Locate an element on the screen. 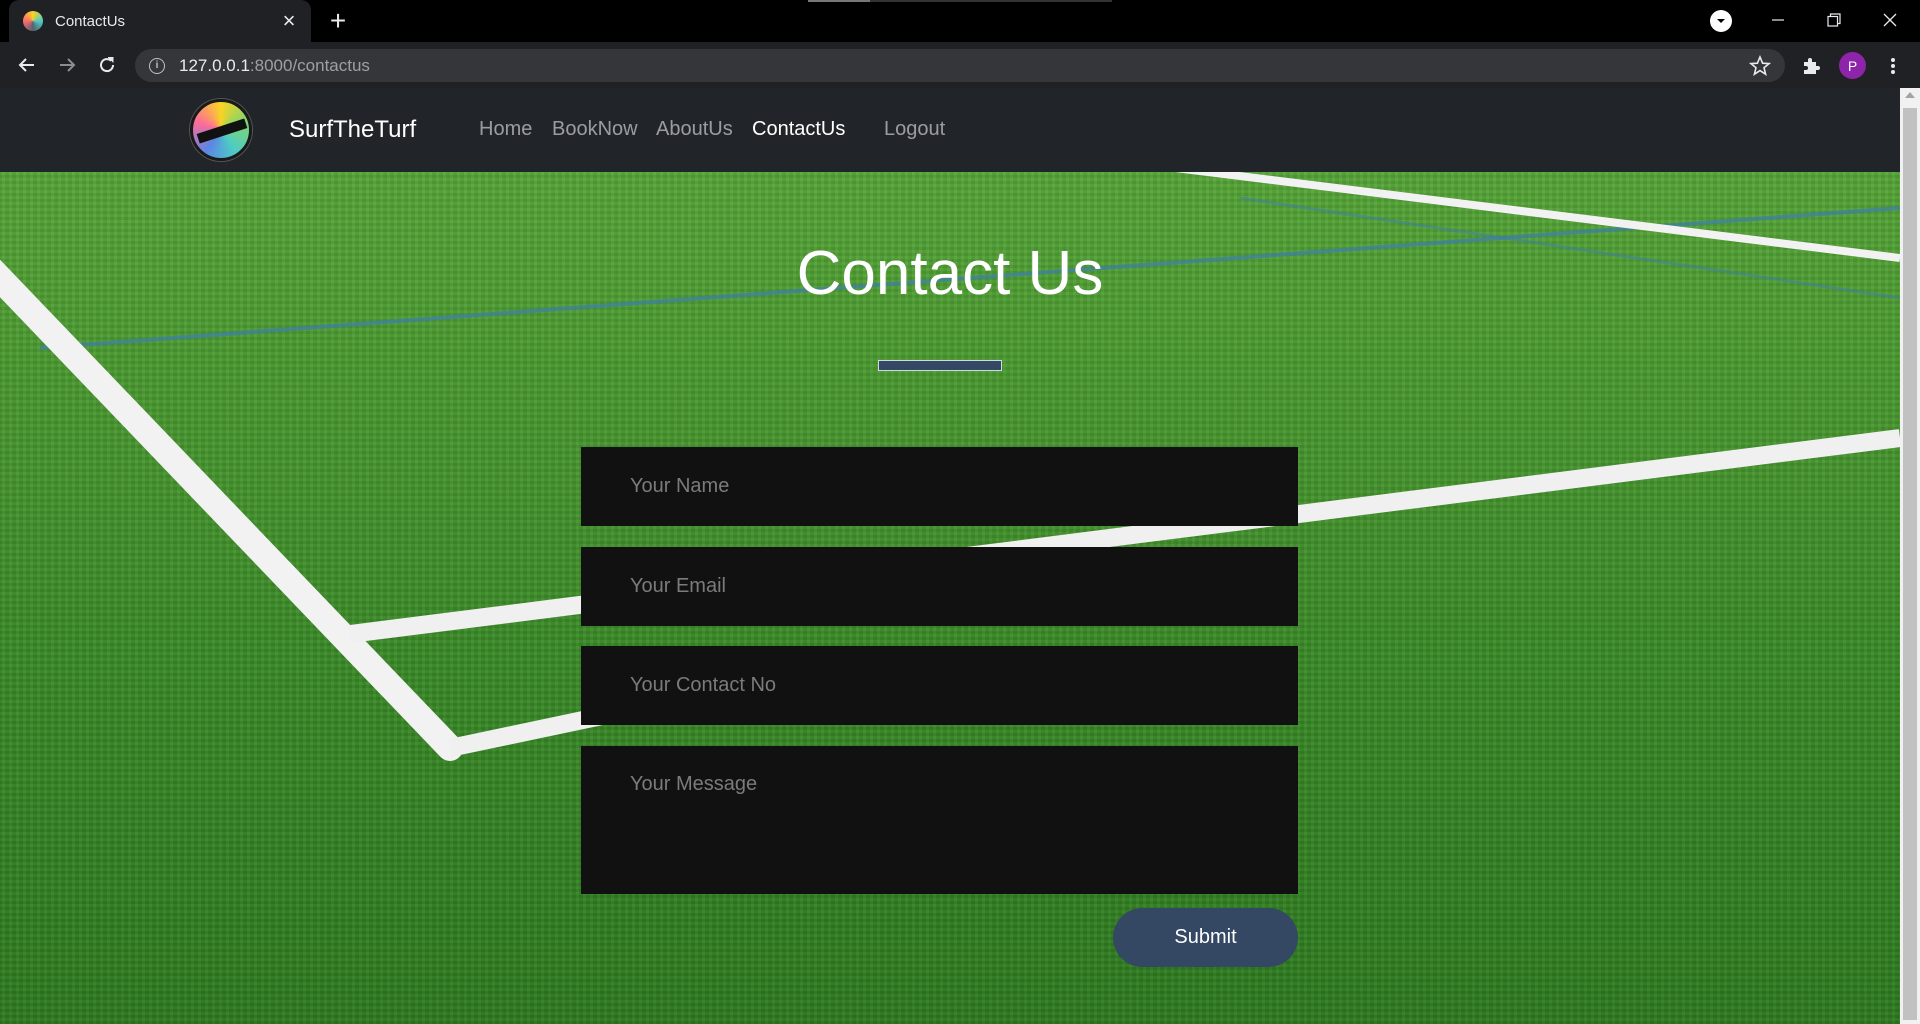 The image size is (1920, 1024). contact-number-input is located at coordinates (939, 685).